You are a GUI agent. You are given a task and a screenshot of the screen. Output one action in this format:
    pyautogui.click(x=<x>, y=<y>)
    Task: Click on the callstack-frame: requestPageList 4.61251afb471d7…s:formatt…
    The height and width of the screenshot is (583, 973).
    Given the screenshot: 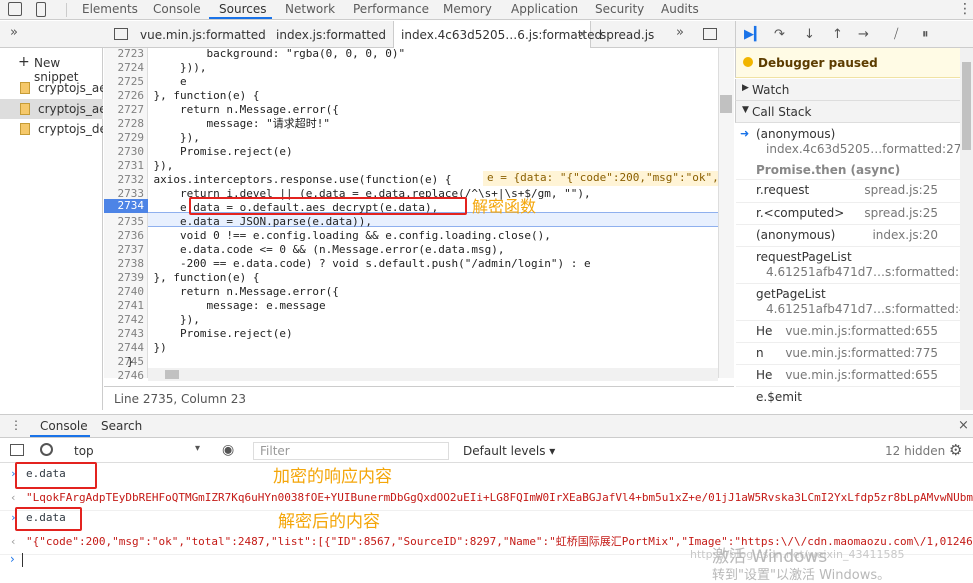 What is the action you would take?
    pyautogui.click(x=854, y=268)
    